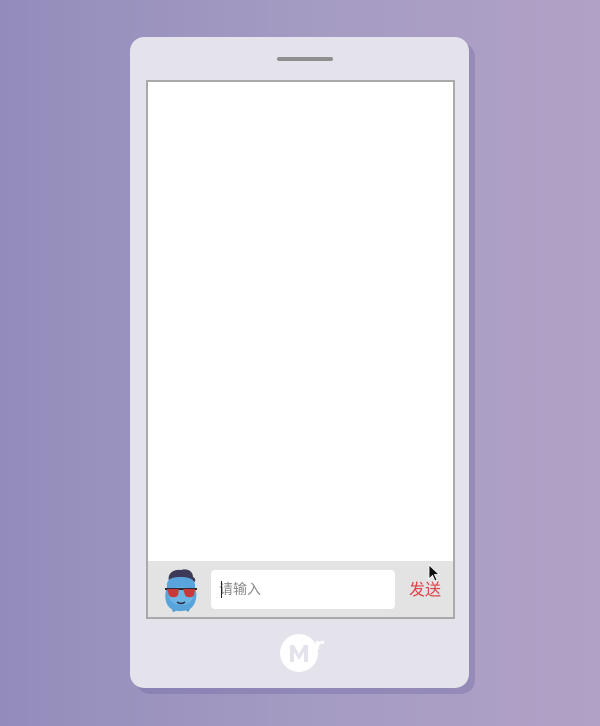 This screenshot has height=726, width=600. Describe the element at coordinates (434, 573) in the screenshot. I see `mouse-pointer-icon` at that location.